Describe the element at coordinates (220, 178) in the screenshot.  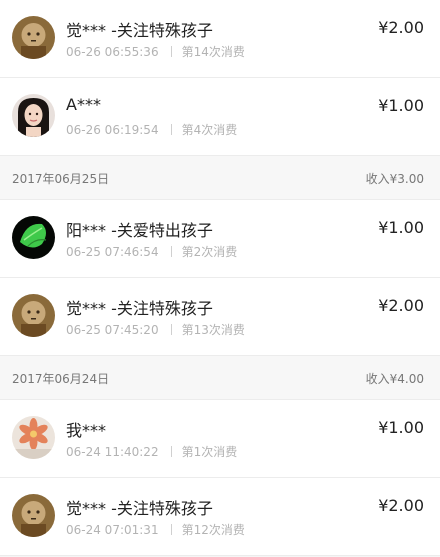
I see `day-header: 2017年06月25日 收入¥3.00` at that location.